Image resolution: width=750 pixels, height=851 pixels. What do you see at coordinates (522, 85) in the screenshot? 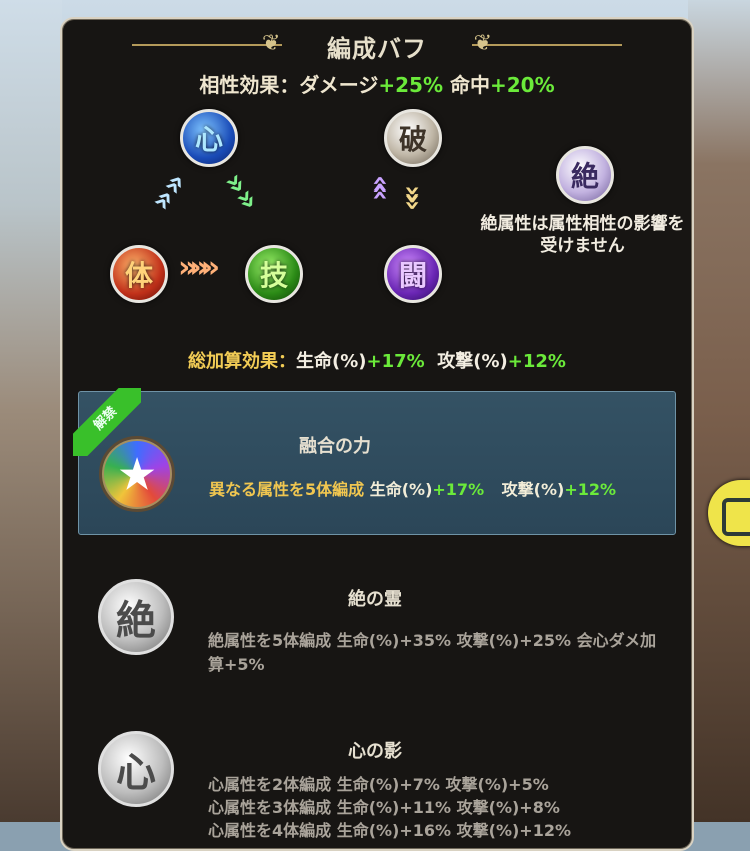
I see `affinity-hit-value: +20%` at bounding box center [522, 85].